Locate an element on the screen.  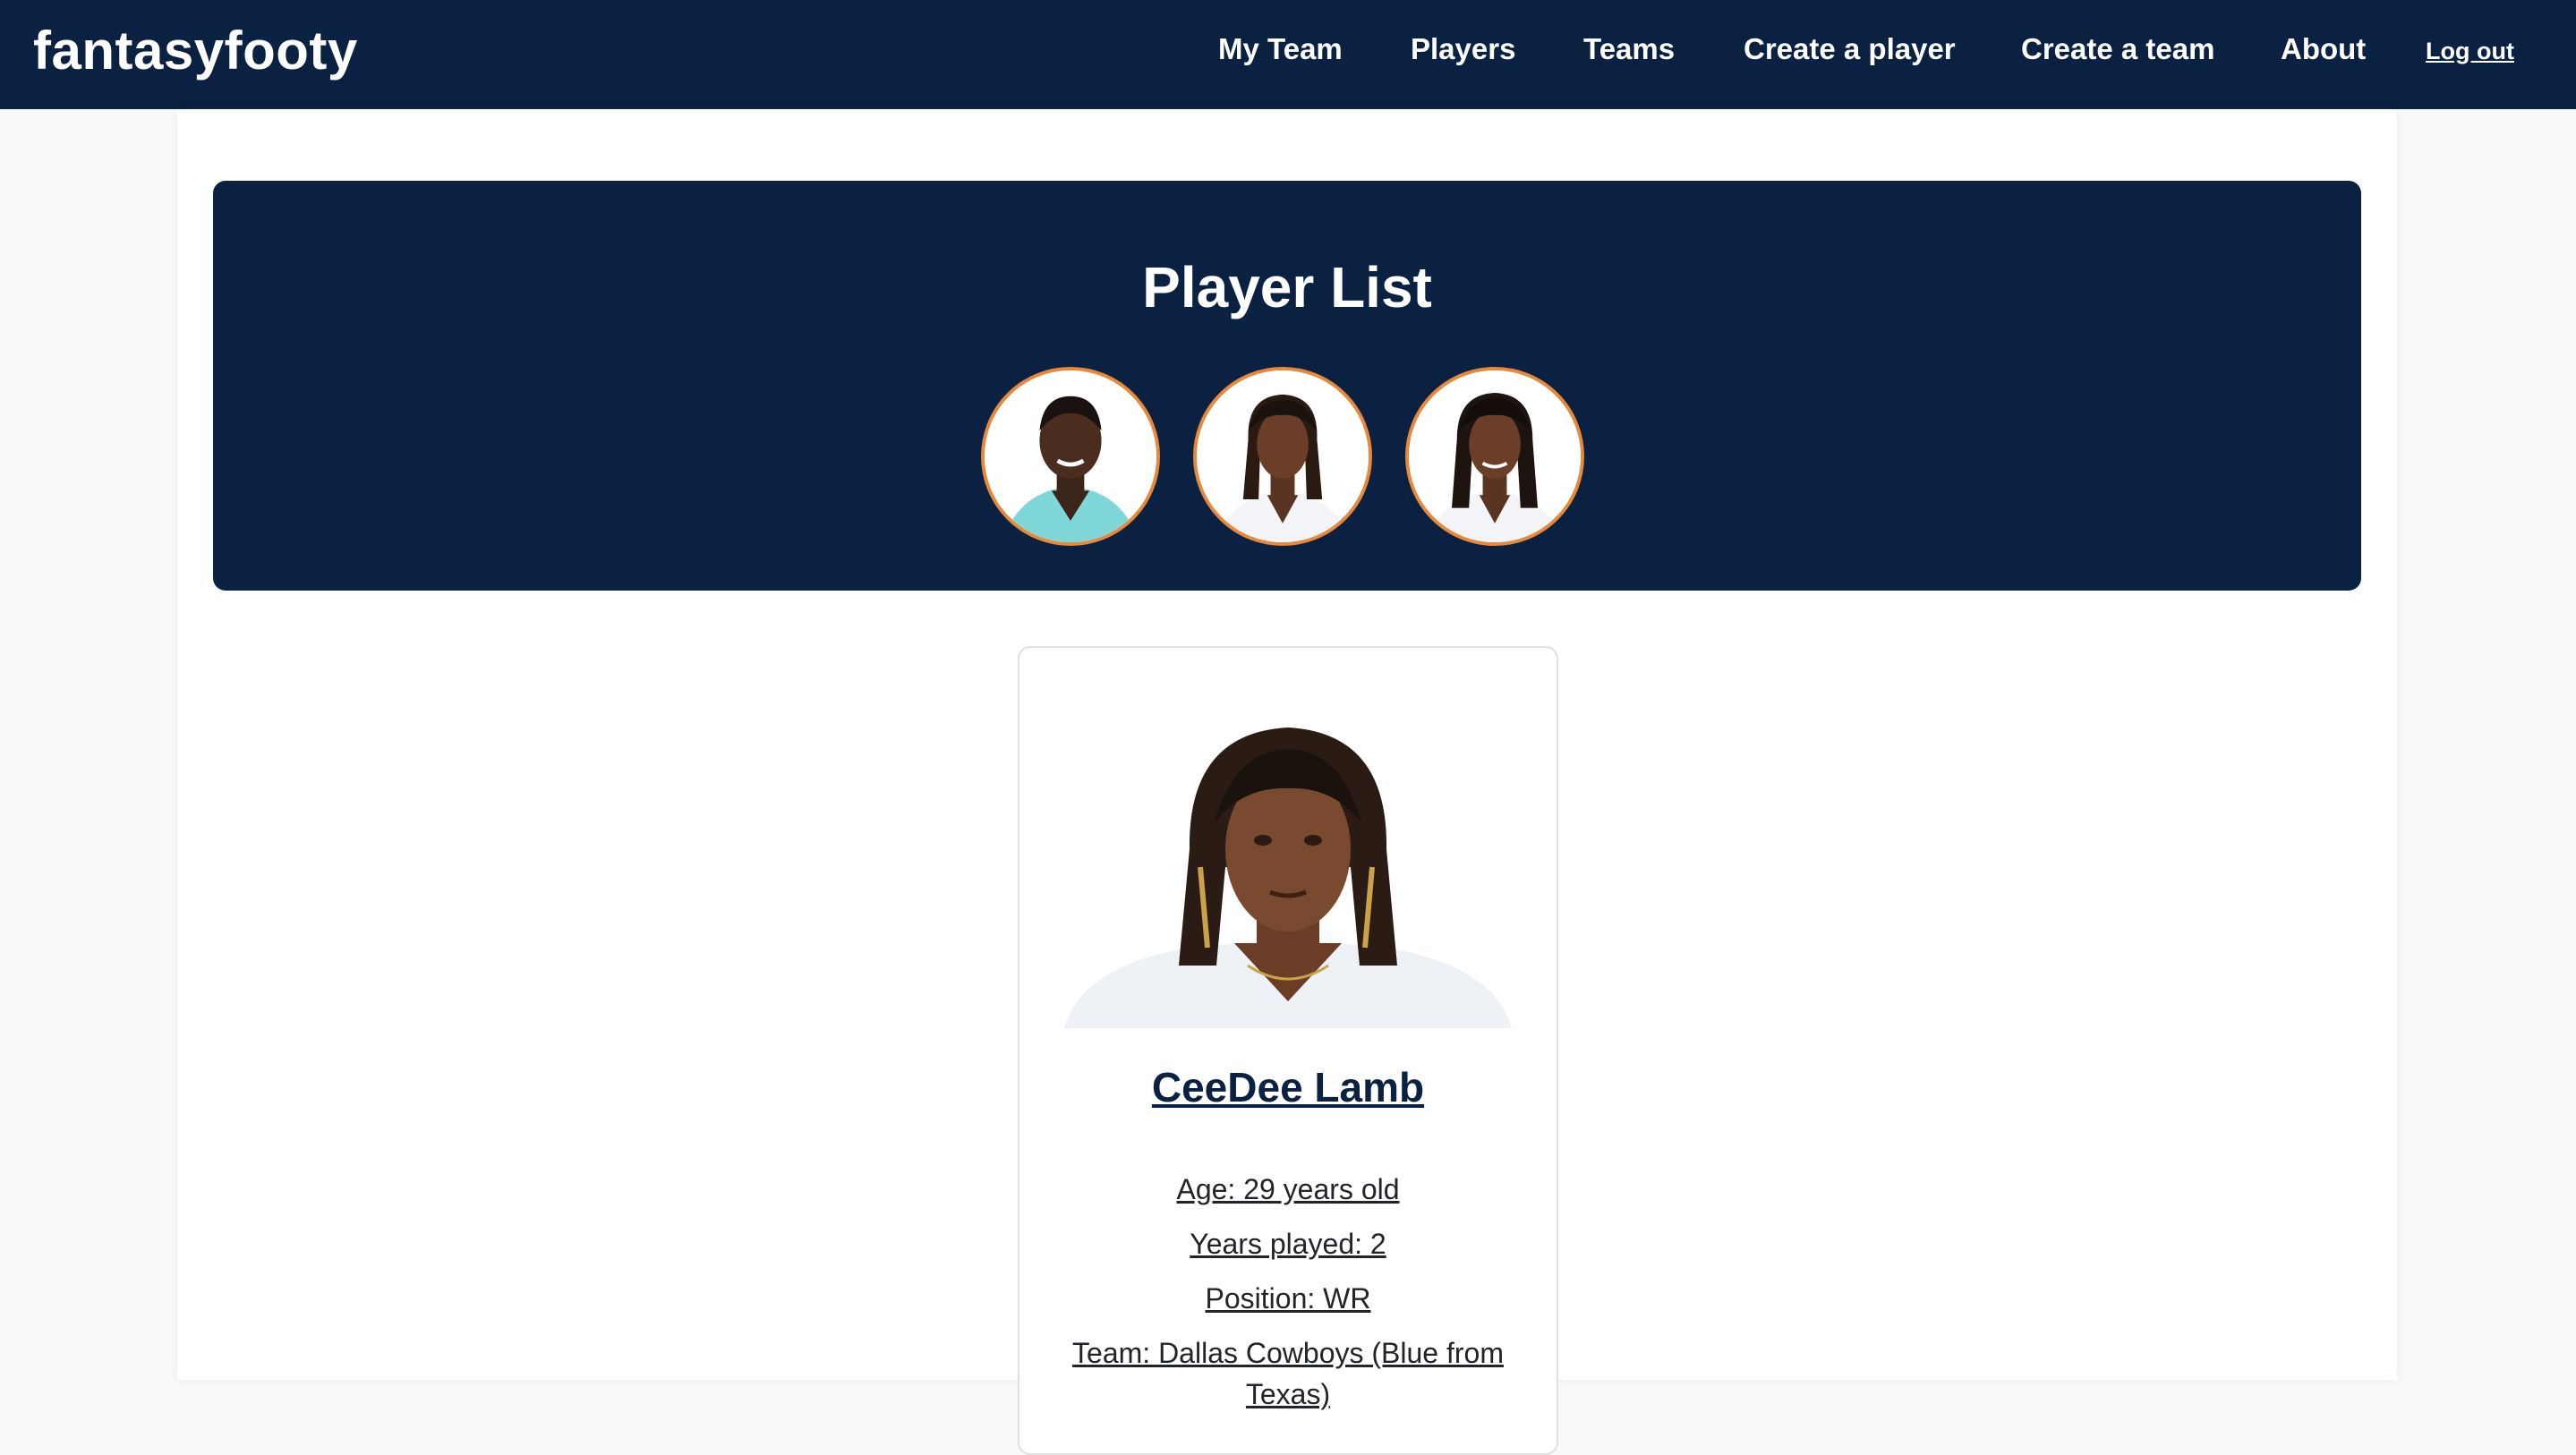
nav-teams: Teams is located at coordinates (1629, 49).